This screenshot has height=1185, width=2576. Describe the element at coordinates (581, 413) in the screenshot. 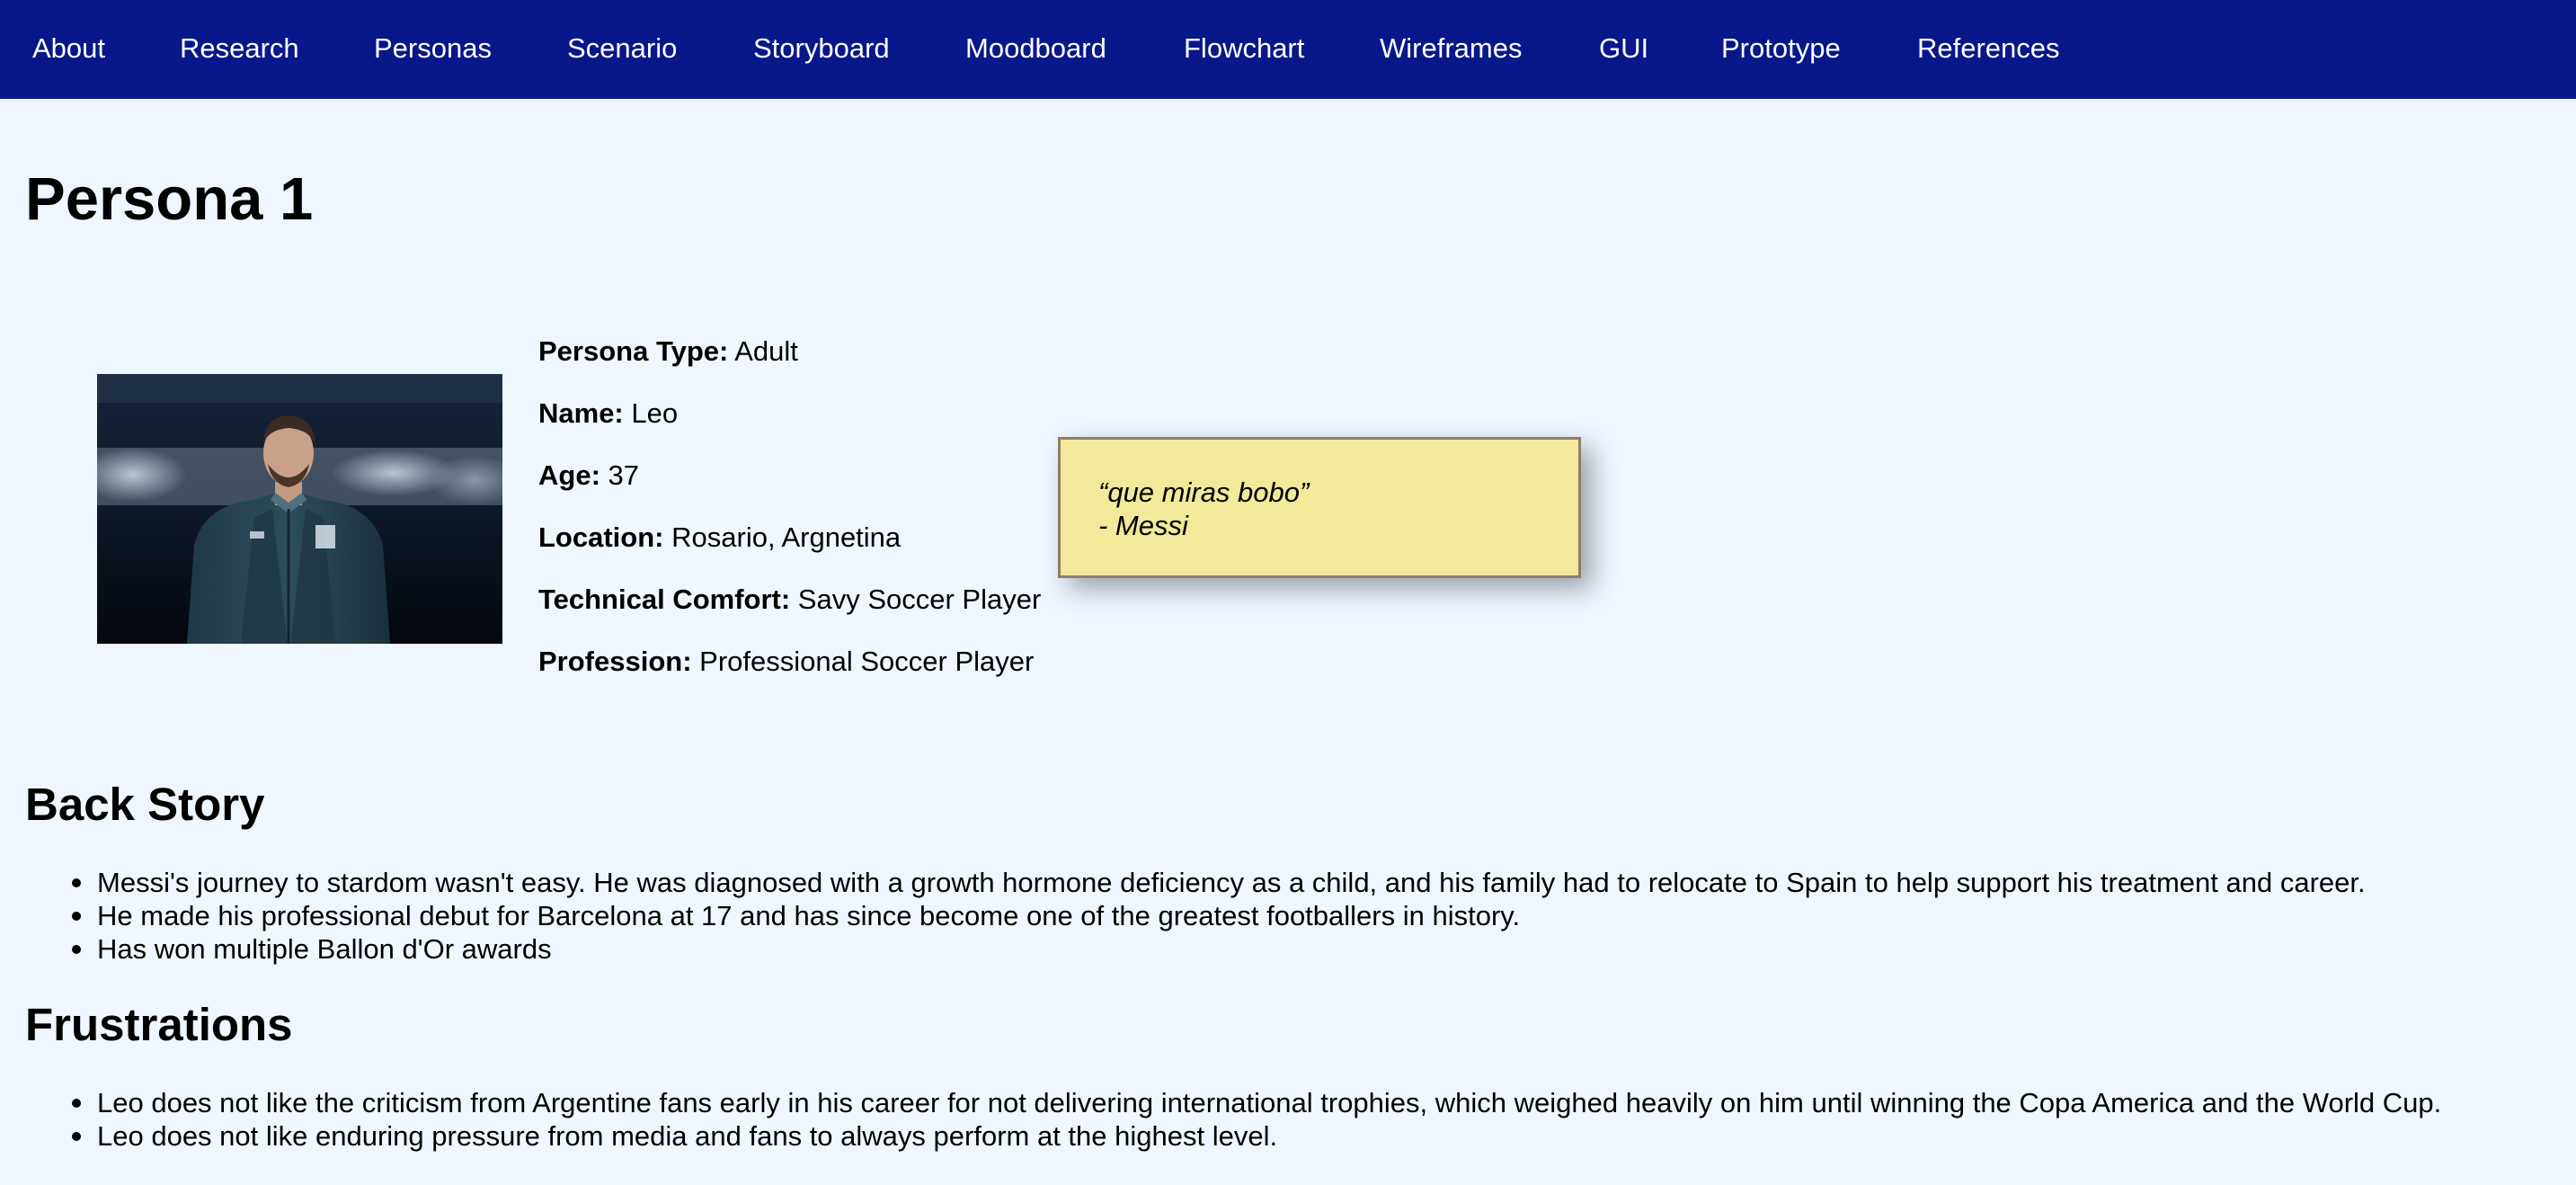

I see `detail-label: Name:` at that location.